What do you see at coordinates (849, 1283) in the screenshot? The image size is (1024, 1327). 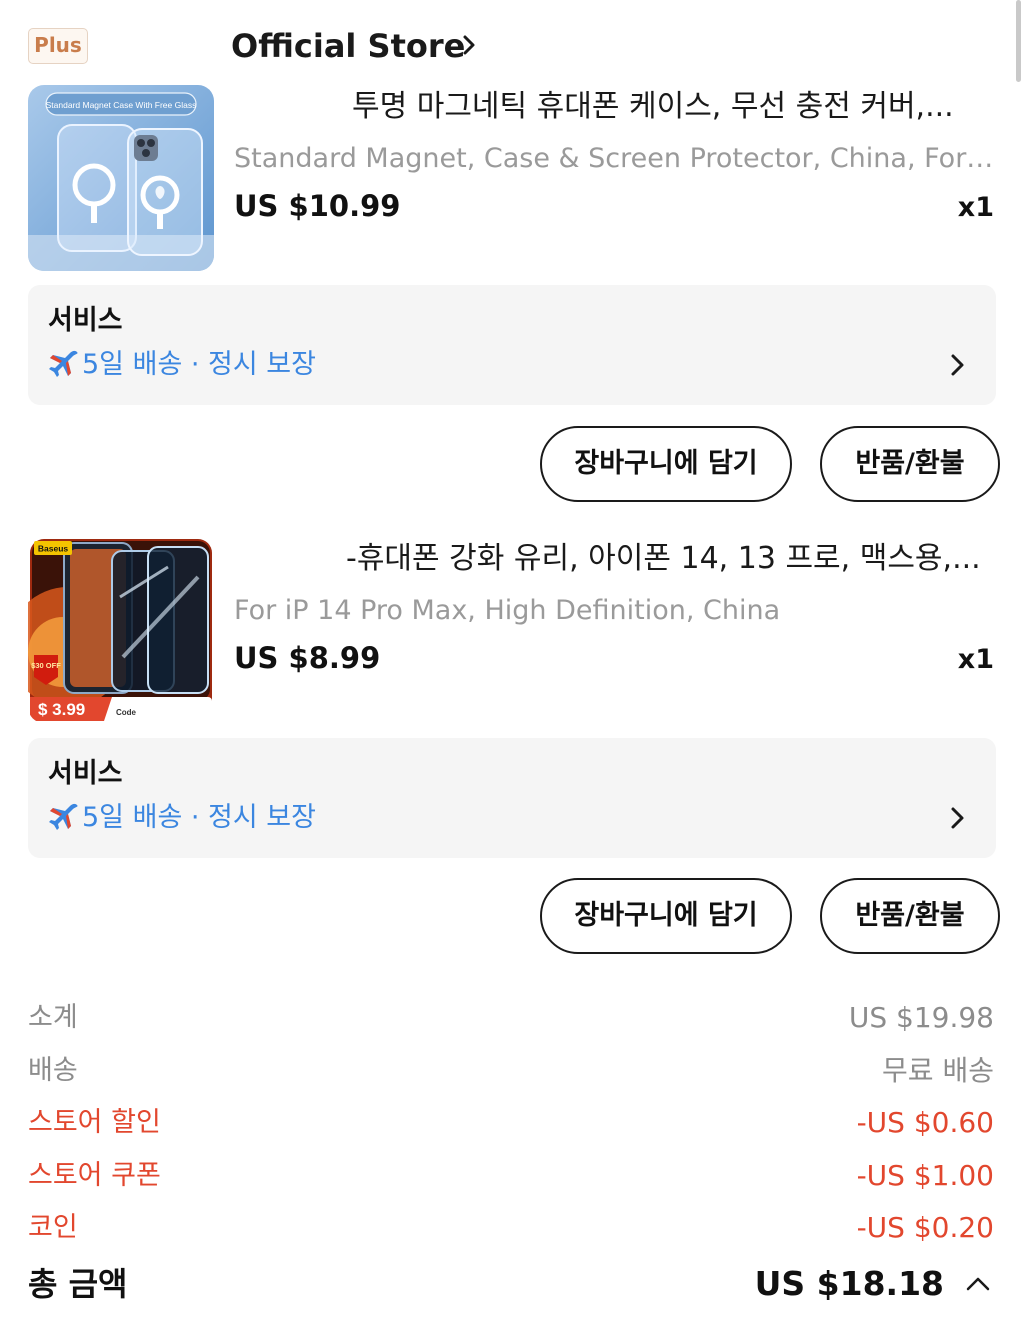 I see `total-value: US $18.18` at bounding box center [849, 1283].